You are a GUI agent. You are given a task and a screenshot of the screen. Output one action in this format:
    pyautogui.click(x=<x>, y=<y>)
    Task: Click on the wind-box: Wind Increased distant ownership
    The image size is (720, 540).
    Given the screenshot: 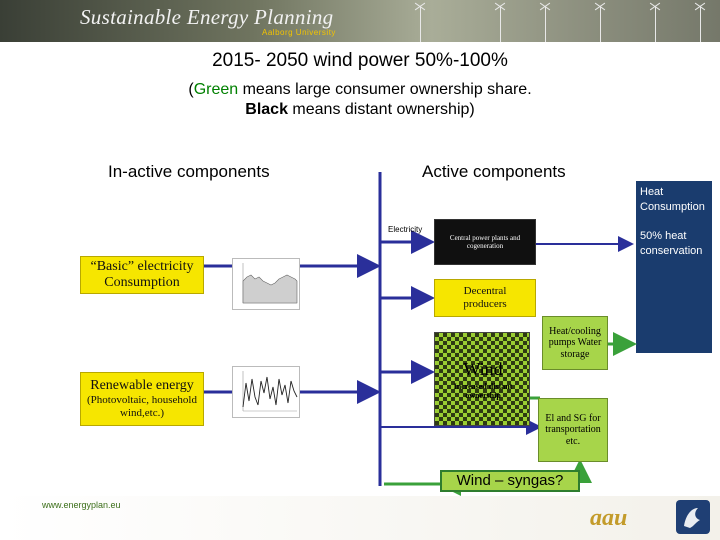 What is the action you would take?
    pyautogui.click(x=482, y=379)
    